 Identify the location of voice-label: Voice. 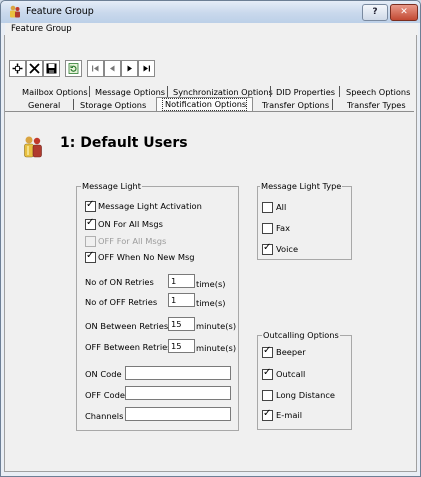
(287, 249).